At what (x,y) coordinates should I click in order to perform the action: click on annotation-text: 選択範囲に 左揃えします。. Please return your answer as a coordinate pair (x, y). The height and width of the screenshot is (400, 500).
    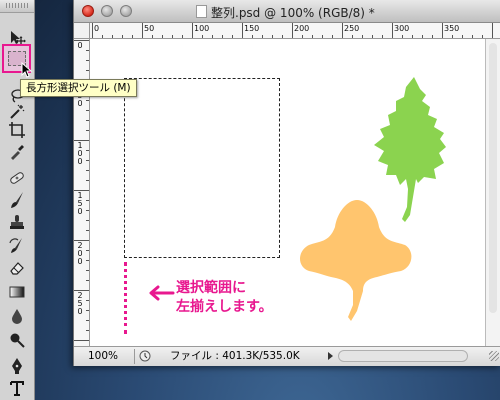
    Looking at the image, I should click on (224, 298).